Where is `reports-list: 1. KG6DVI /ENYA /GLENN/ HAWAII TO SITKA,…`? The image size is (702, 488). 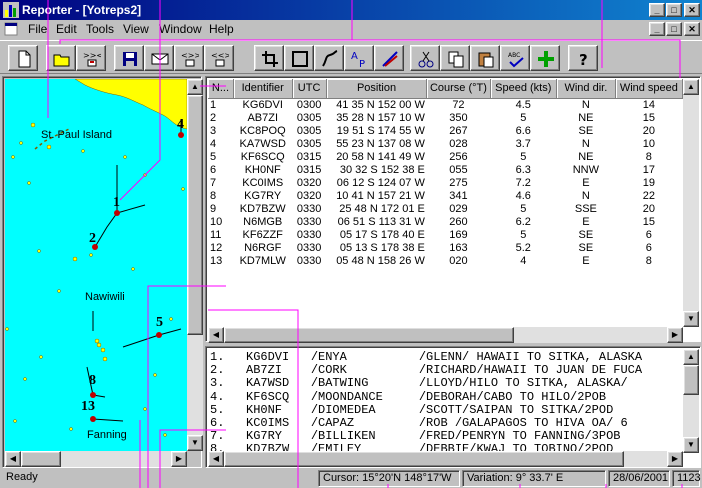
reports-list: 1. KG6DVI /ENYA /GLENN/ HAWAII TO SITKA,… is located at coordinates (445, 401).